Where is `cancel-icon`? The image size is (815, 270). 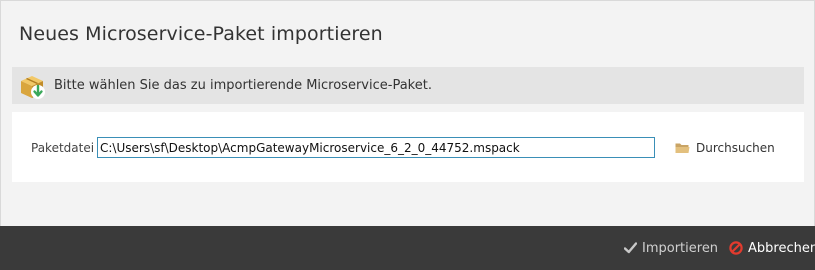 cancel-icon is located at coordinates (736, 248).